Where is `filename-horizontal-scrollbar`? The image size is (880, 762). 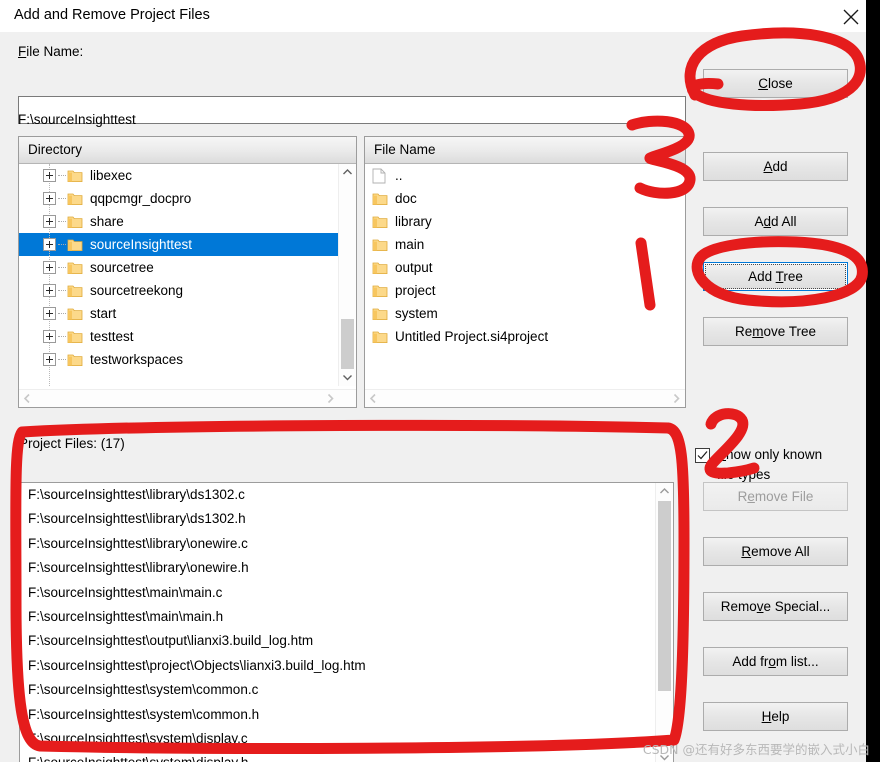 filename-horizontal-scrollbar is located at coordinates (525, 398).